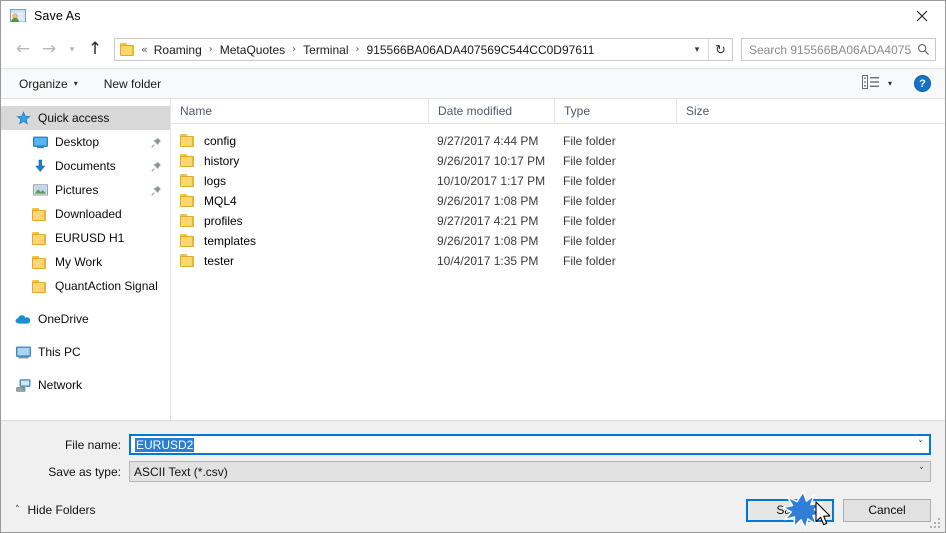  I want to click on save-as-icon, so click(18, 16).